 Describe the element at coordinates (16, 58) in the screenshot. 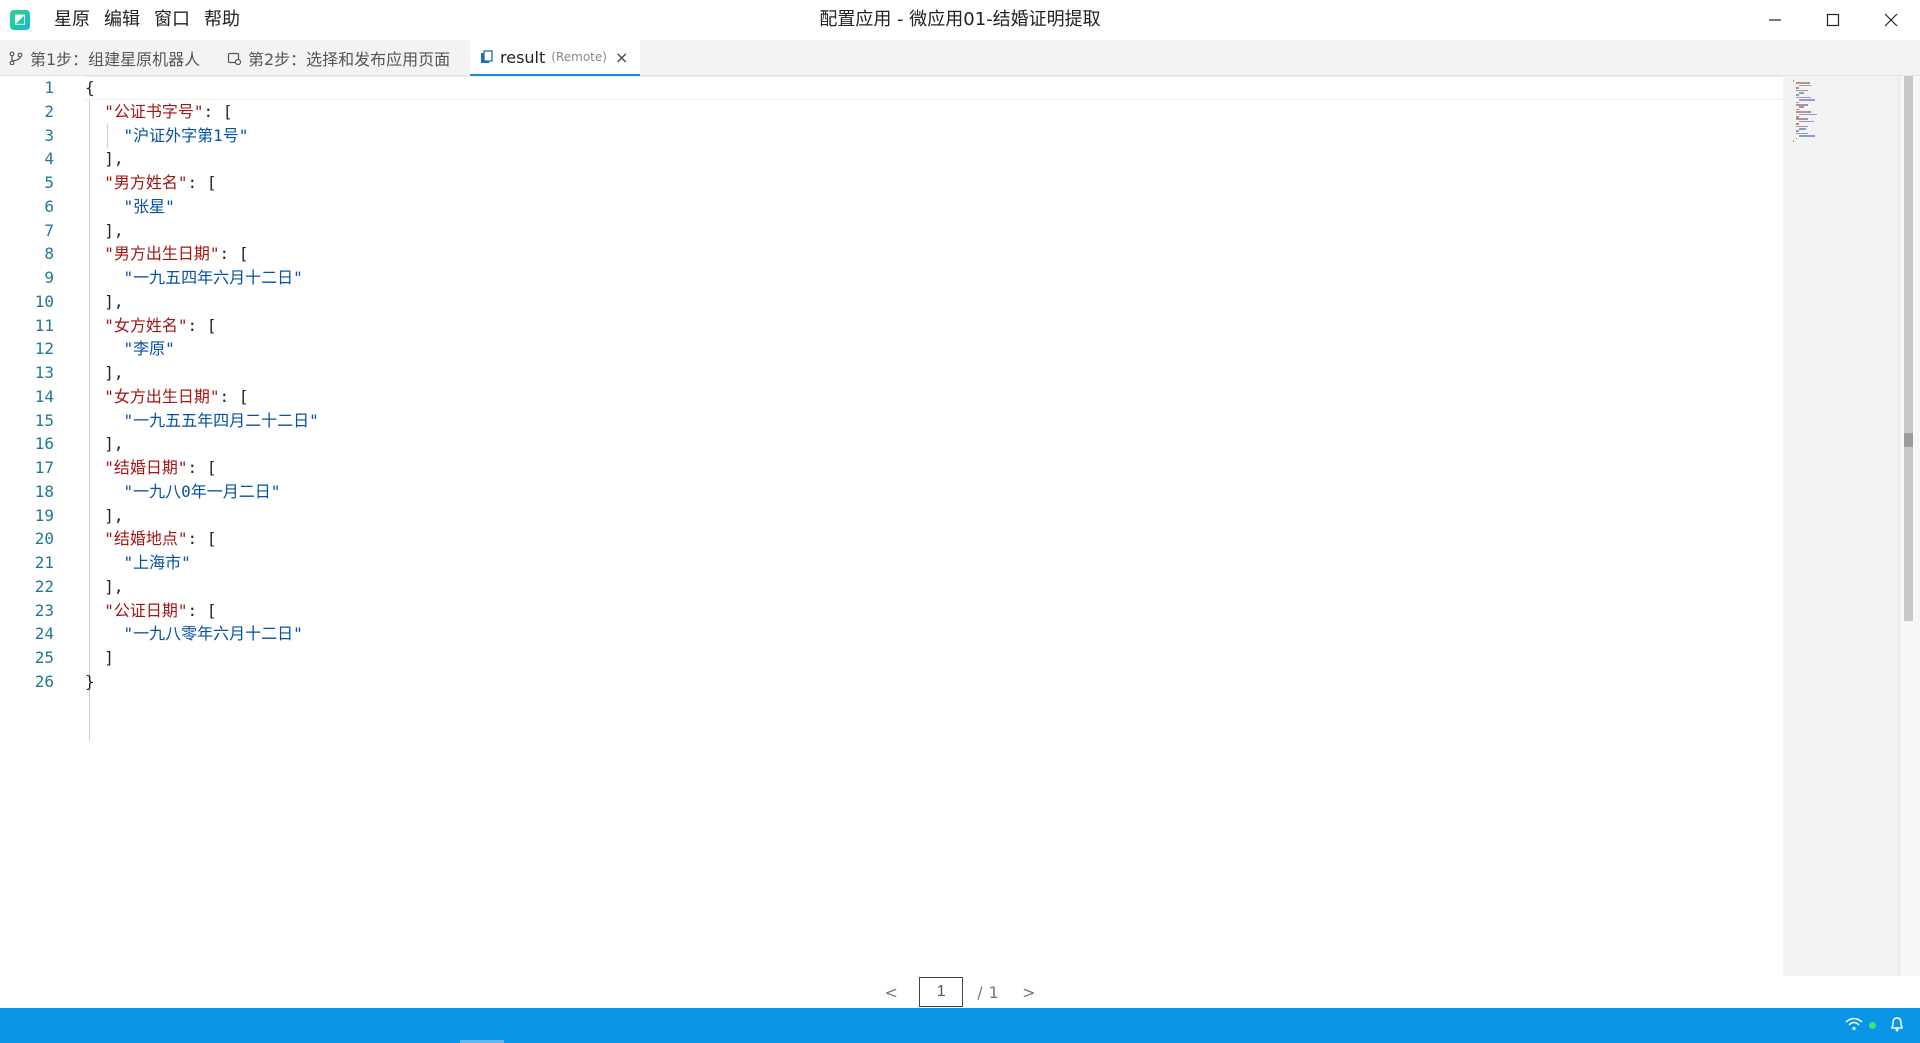

I see `branch-icon` at that location.